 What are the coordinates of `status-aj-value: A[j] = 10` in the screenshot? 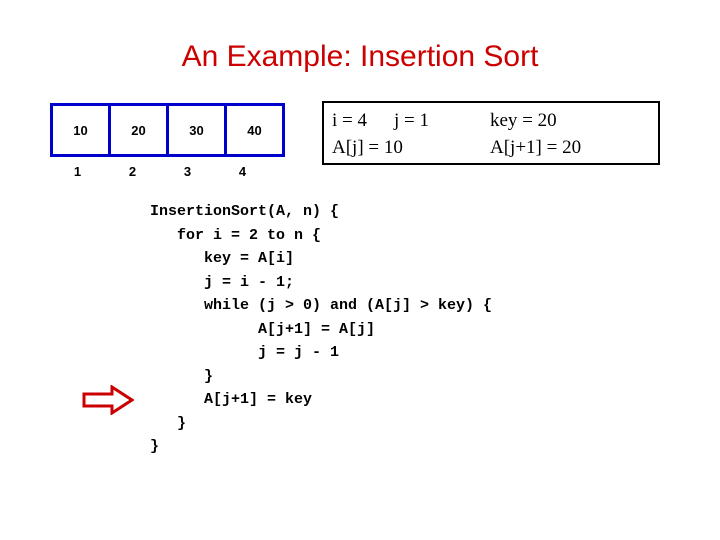 It's located at (367, 147).